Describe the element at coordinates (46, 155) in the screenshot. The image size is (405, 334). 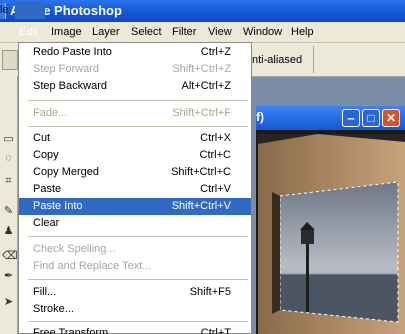
I see `menu-item-label: Copy` at that location.